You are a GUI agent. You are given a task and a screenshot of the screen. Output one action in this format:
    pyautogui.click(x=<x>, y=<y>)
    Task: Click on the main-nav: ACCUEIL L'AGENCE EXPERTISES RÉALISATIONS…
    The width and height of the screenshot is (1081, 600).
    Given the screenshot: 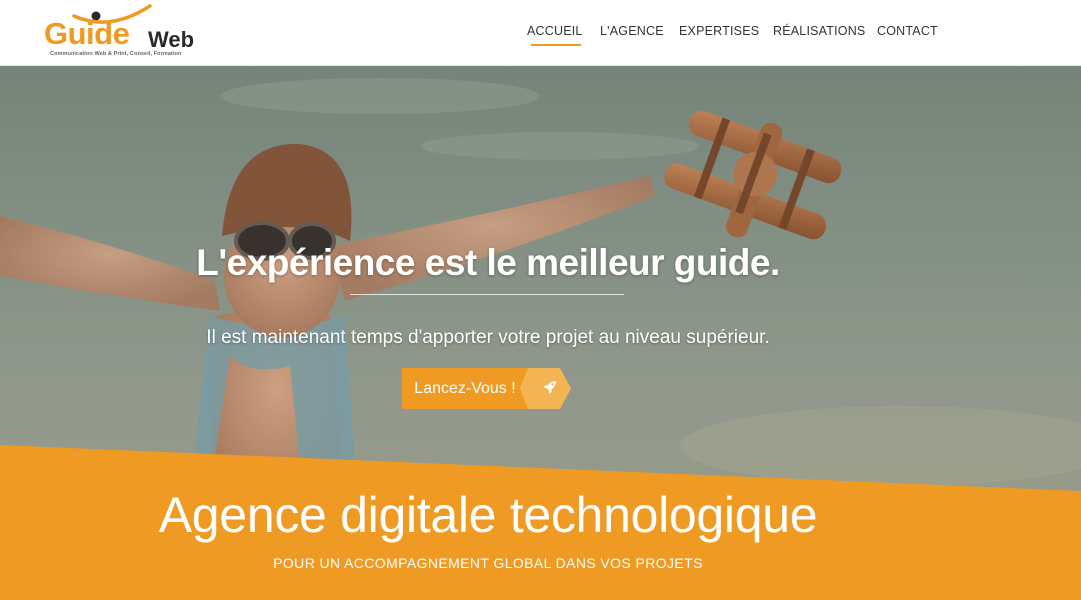 What is the action you would take?
    pyautogui.click(x=540, y=35)
    